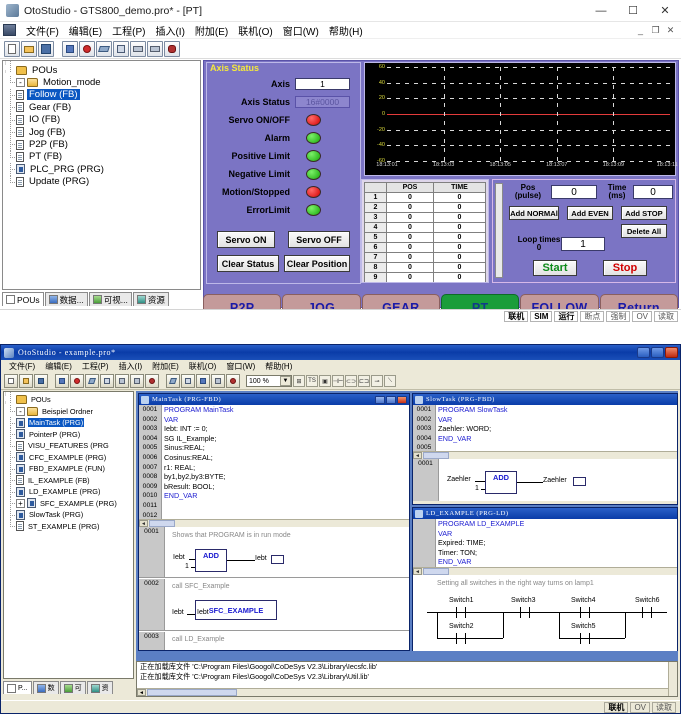  I want to click on clear-position-button: Clear Position, so click(317, 263).